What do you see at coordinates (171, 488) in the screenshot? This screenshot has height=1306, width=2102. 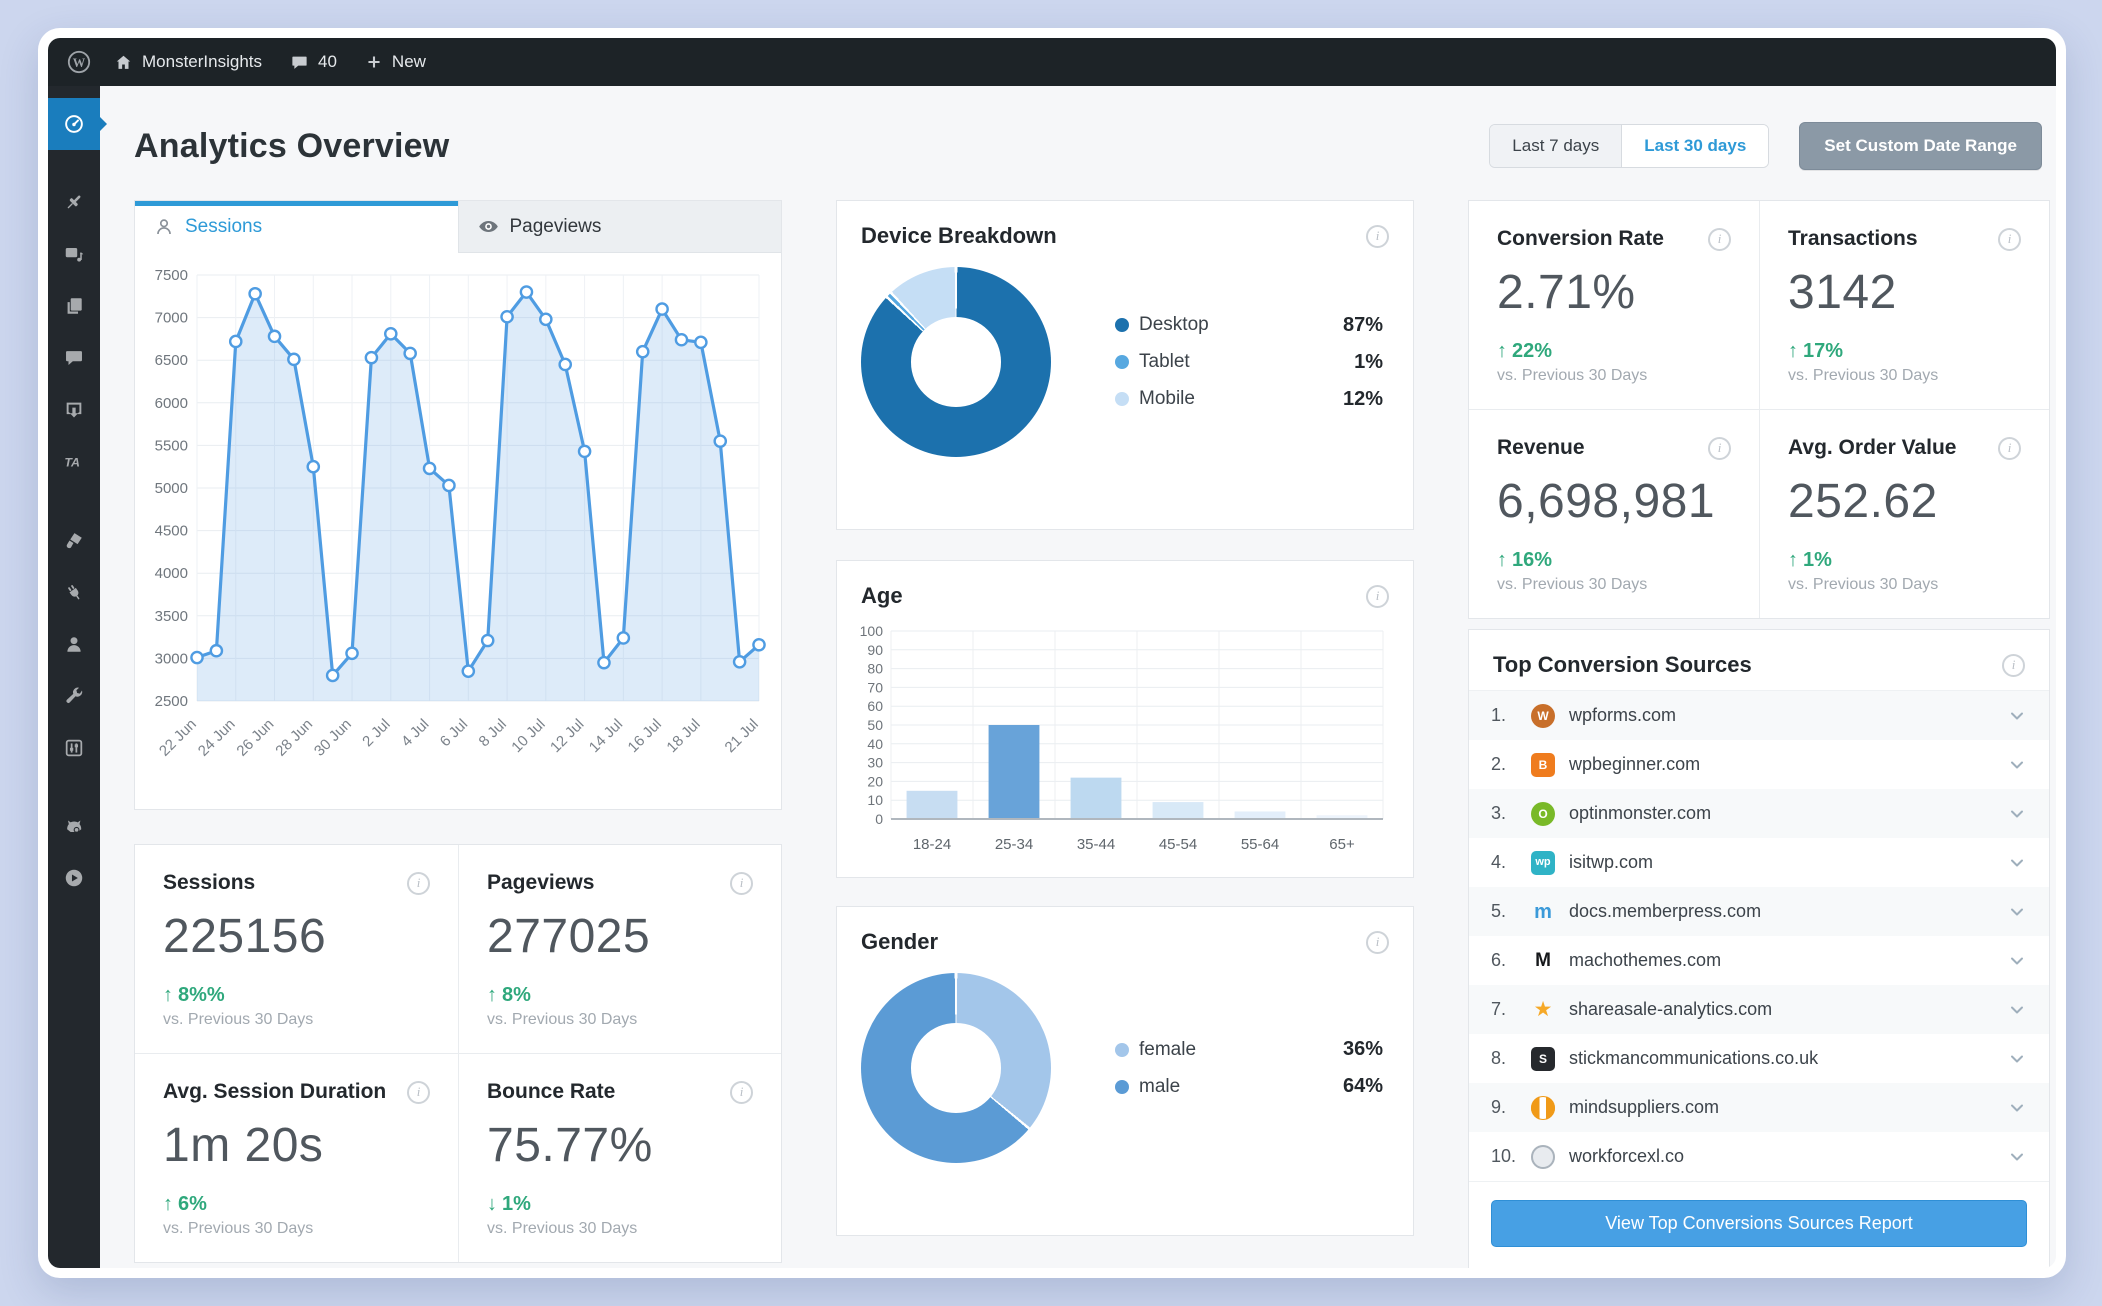 I see `svg-text: 5000` at bounding box center [171, 488].